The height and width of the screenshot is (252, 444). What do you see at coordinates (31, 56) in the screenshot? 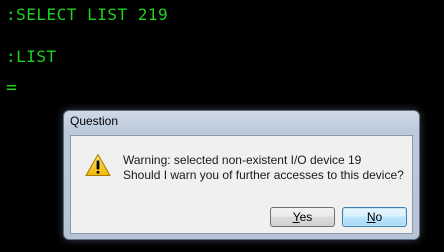
I see `terminal-line-list: :LIST` at bounding box center [31, 56].